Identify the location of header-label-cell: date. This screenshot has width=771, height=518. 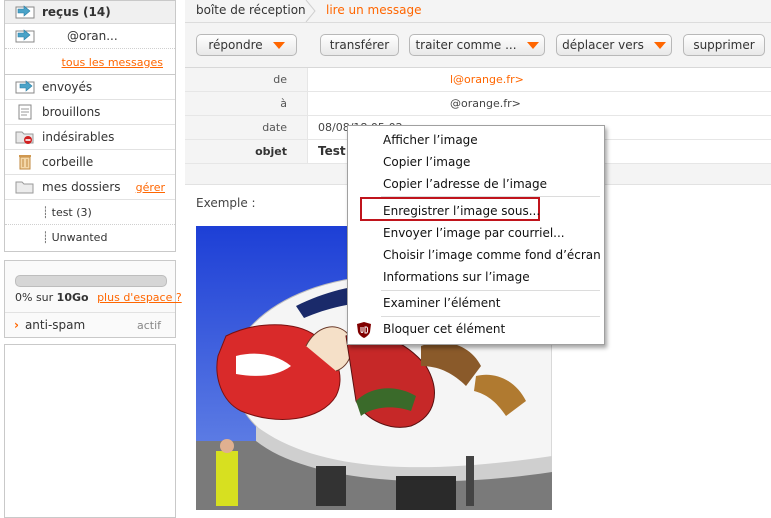
(246, 127).